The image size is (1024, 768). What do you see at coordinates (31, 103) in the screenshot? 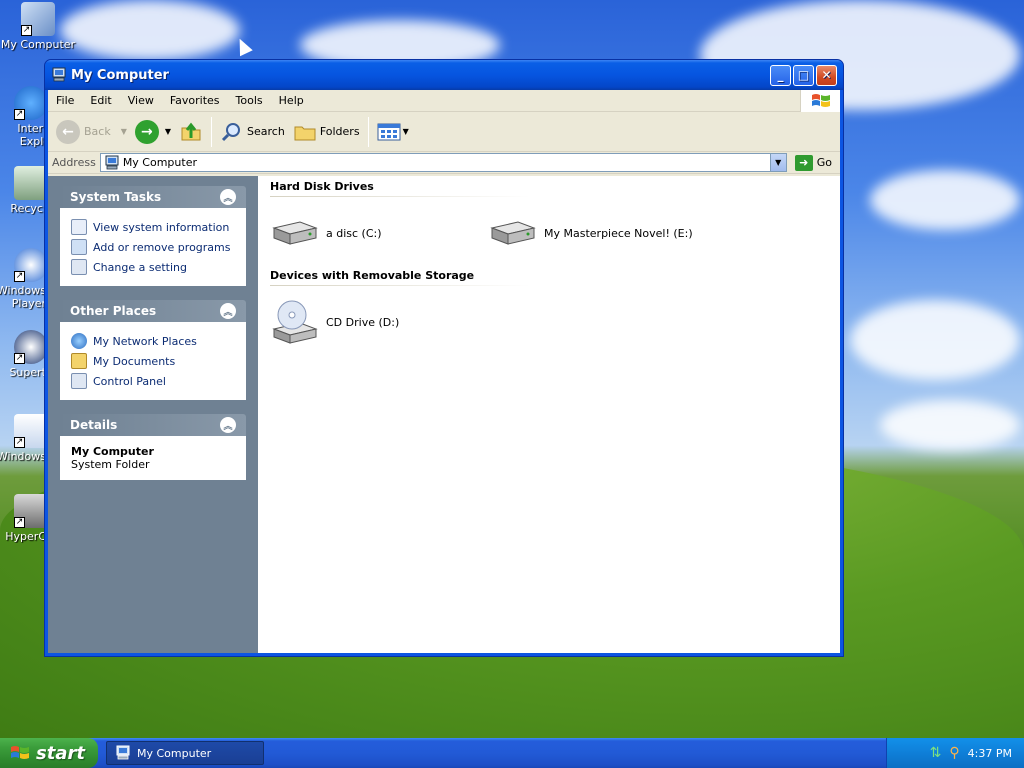
I see `internet-explorer-icon: ↗` at bounding box center [31, 103].